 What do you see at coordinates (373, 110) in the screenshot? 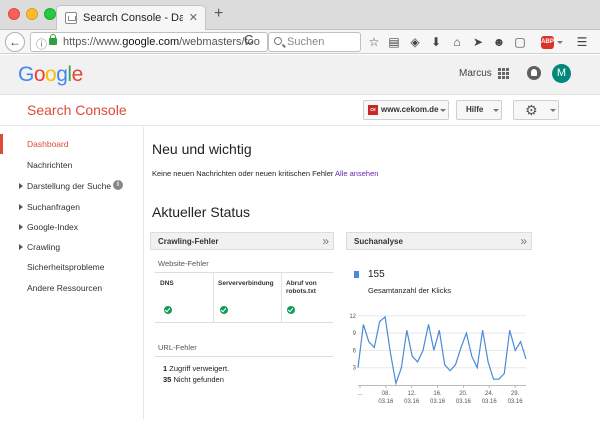
I see `property-favicon-icon: ce` at bounding box center [373, 110].